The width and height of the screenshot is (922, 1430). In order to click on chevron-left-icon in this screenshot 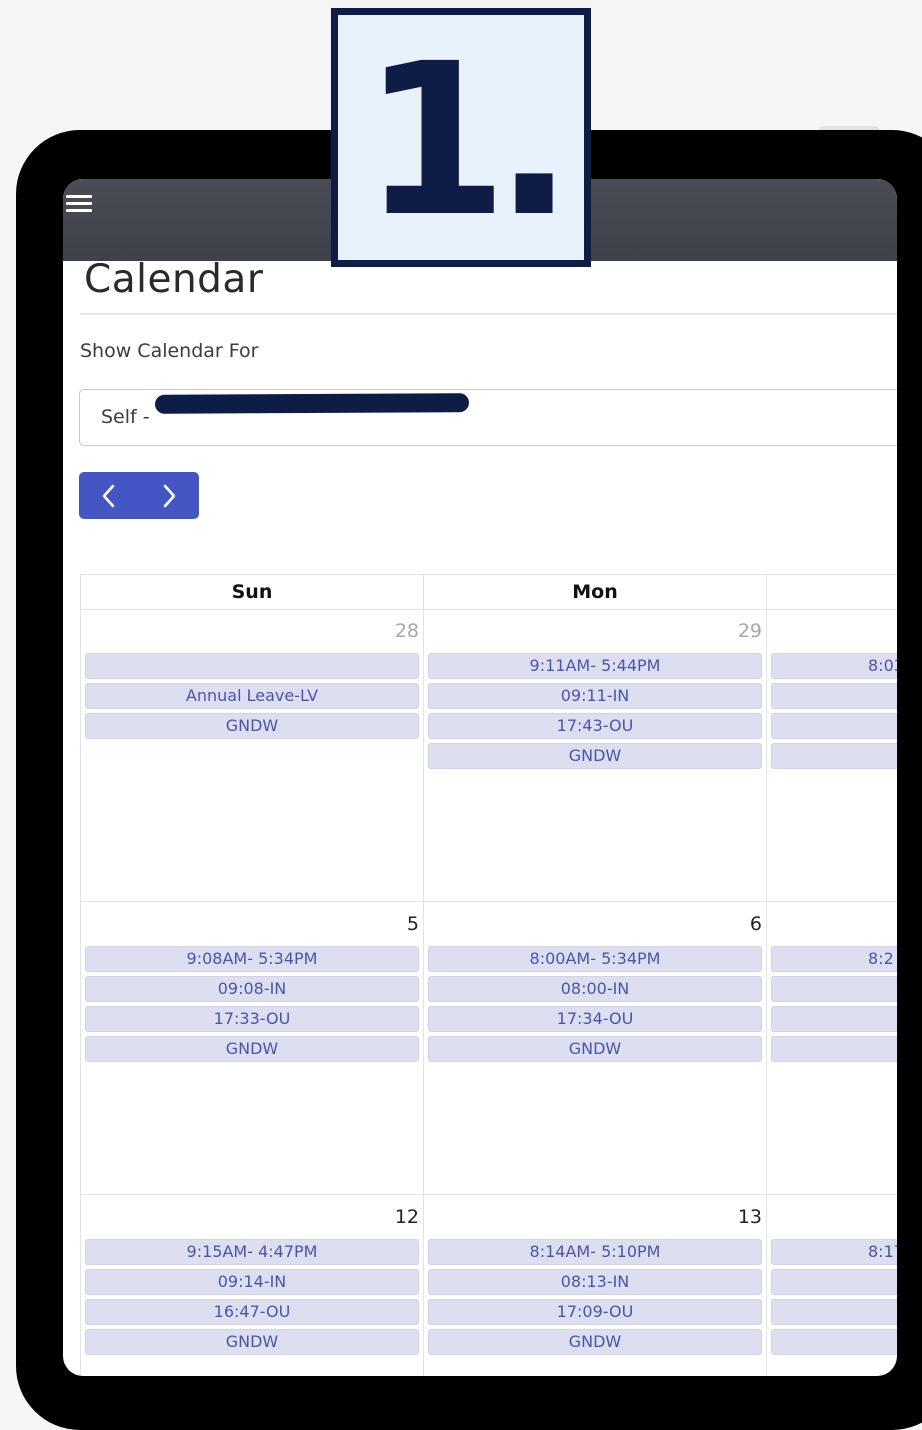, I will do `click(108, 495)`.